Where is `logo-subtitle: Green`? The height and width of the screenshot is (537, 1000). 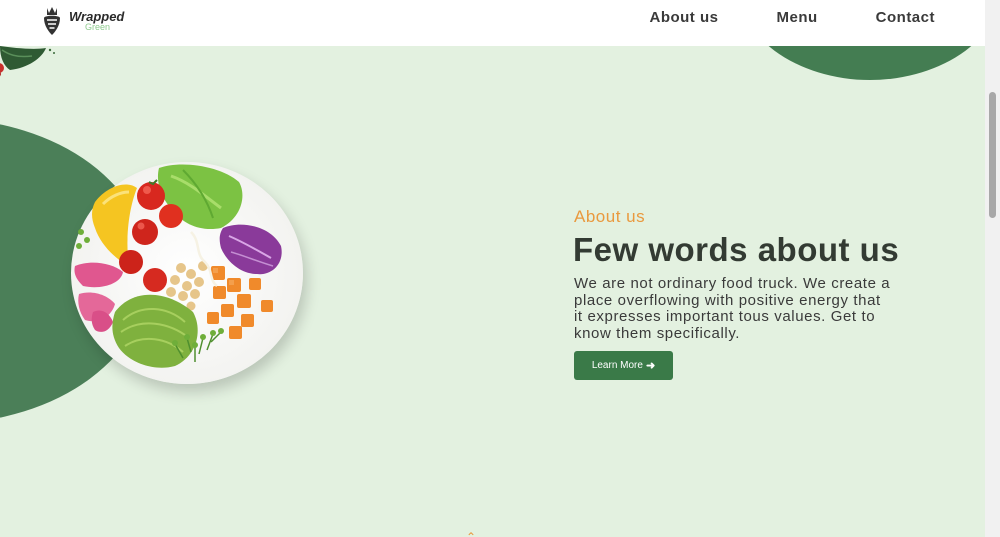
logo-subtitle: Green is located at coordinates (98, 27).